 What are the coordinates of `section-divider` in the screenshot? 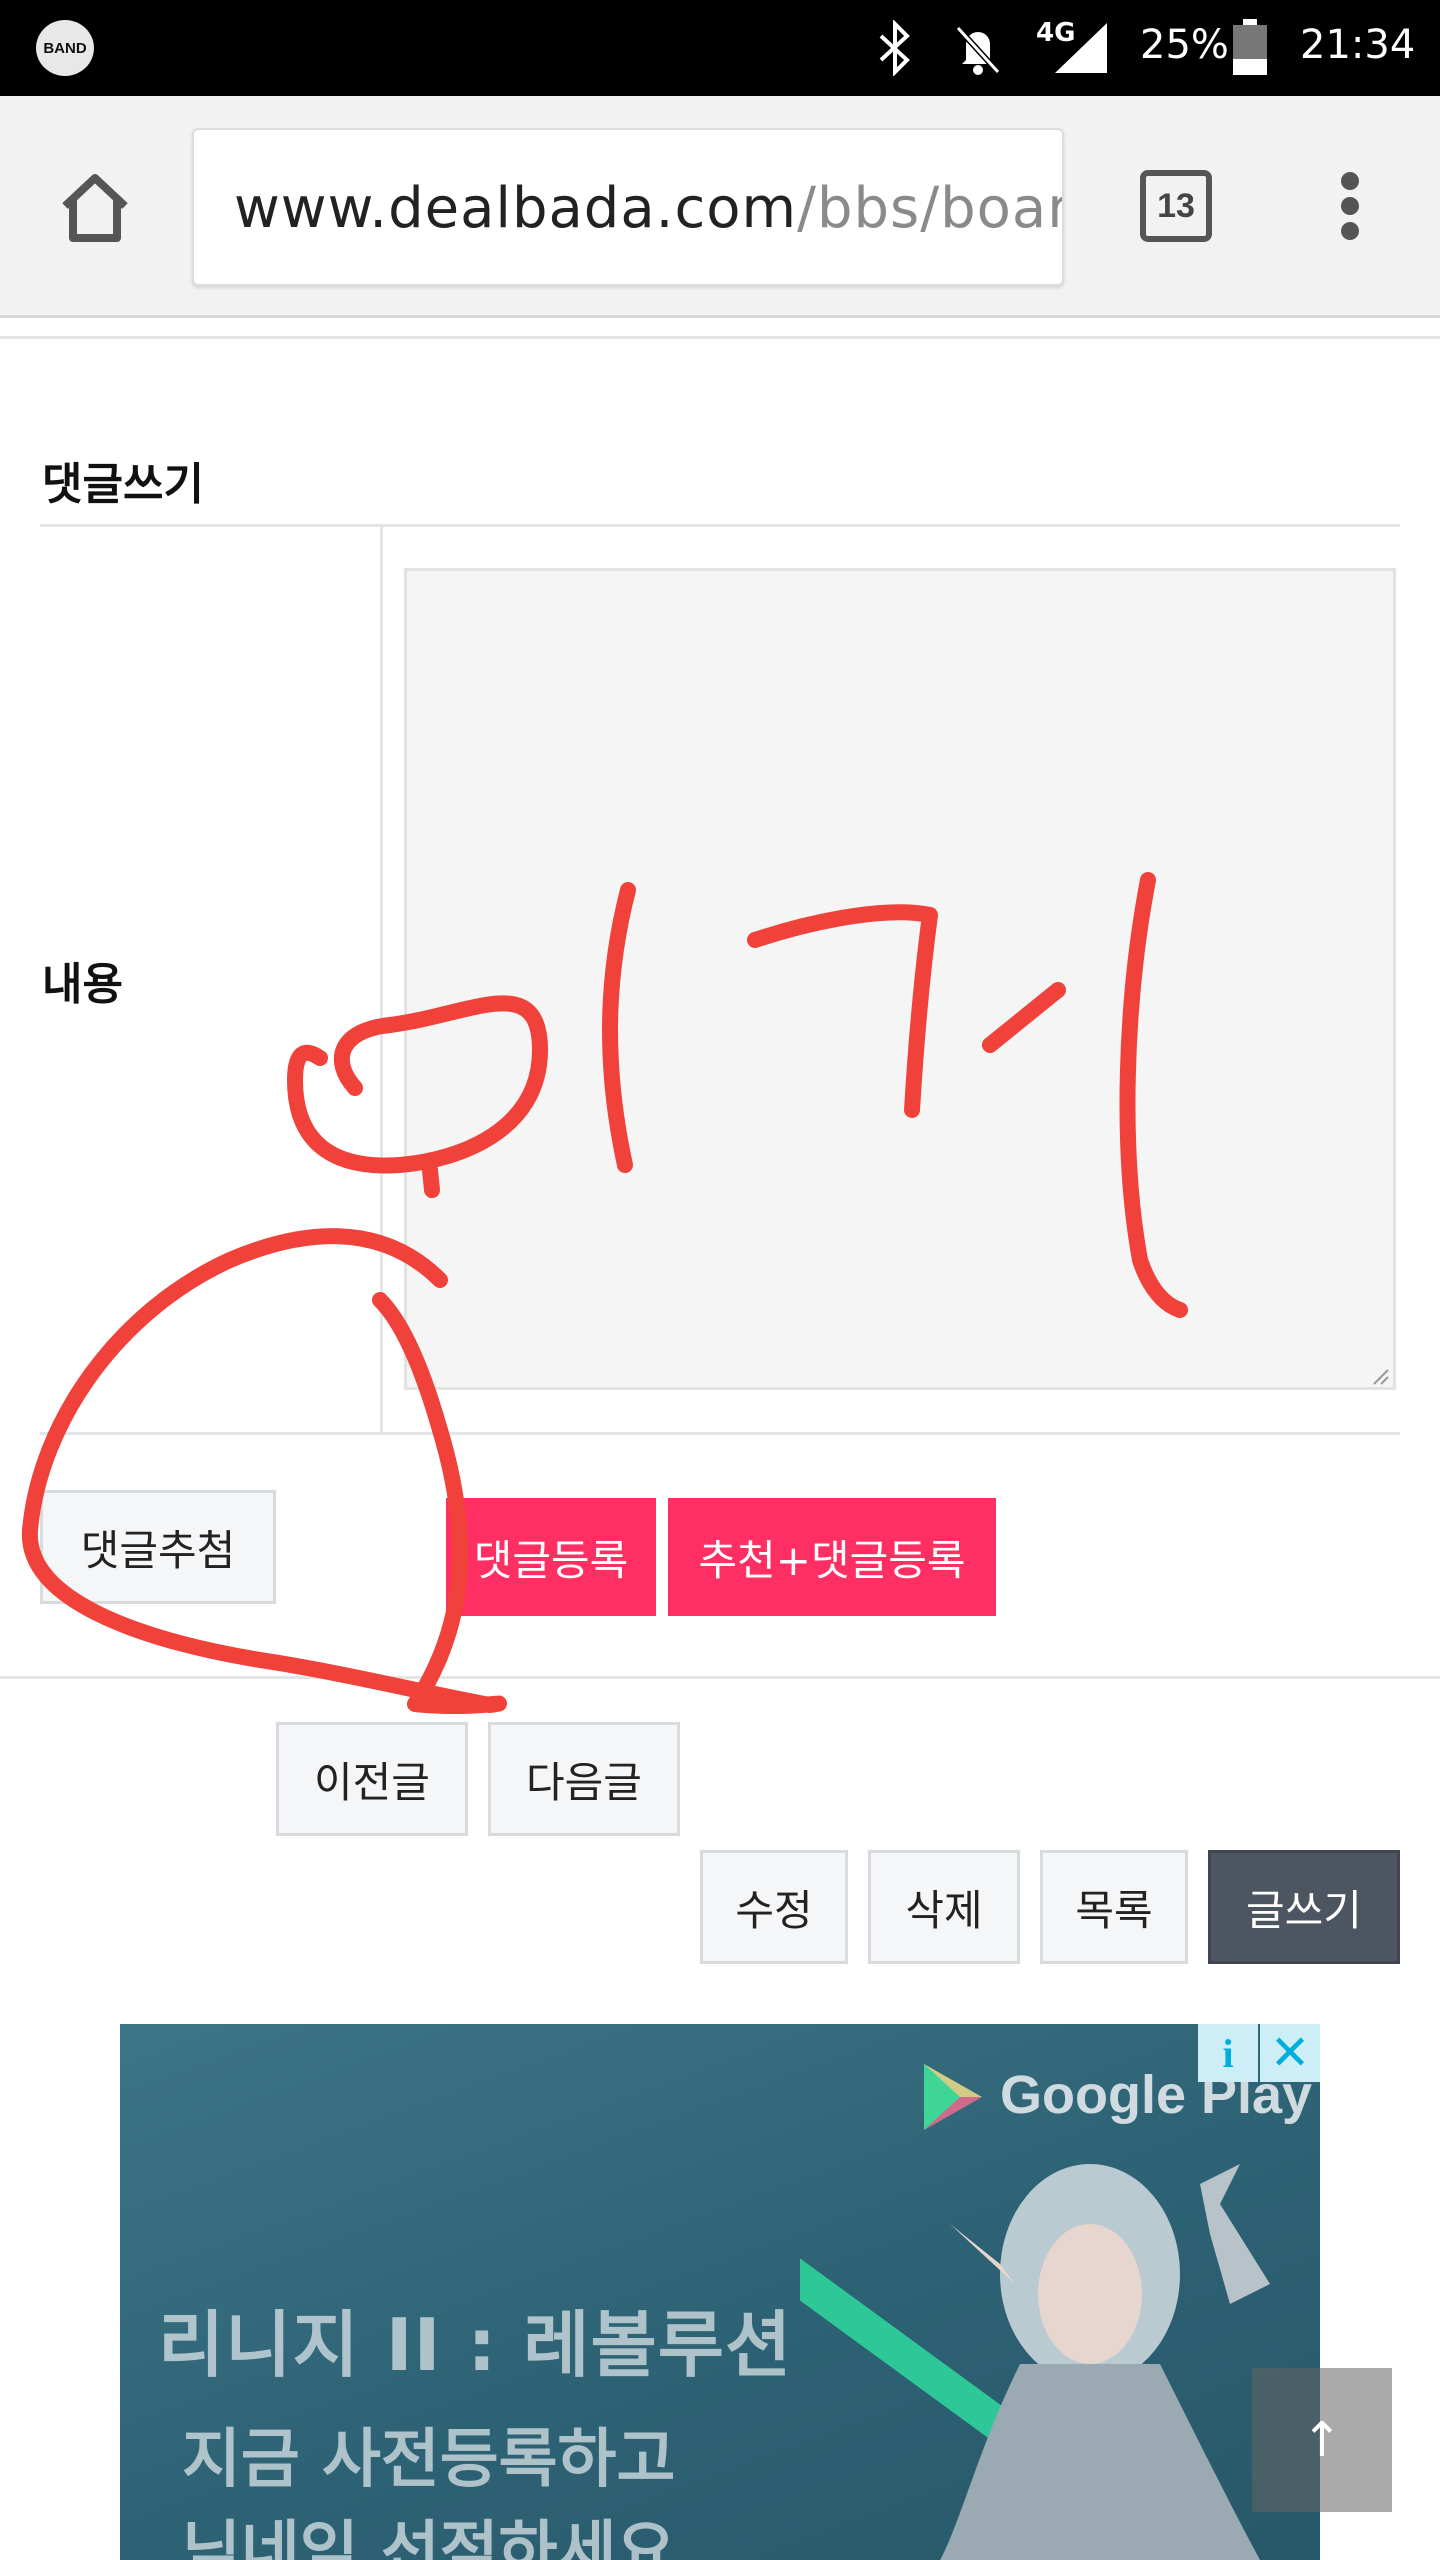 It's located at (720, 337).